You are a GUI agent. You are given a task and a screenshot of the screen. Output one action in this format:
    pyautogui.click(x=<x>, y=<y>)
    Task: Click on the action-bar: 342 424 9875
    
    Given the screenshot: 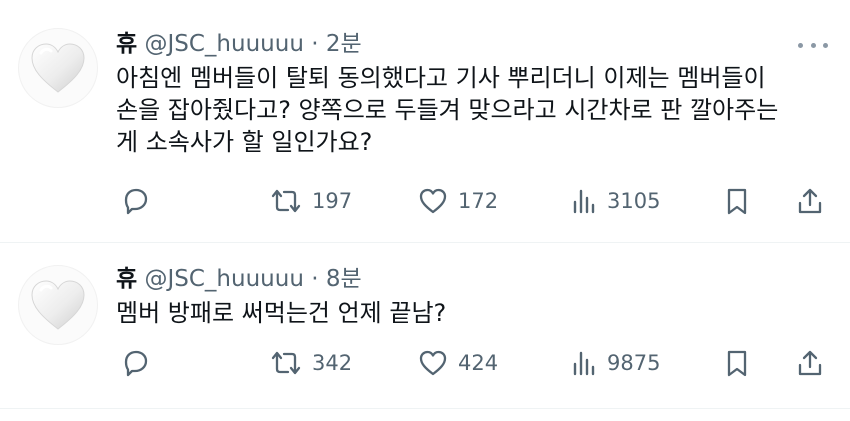 What is the action you would take?
    pyautogui.click(x=473, y=363)
    